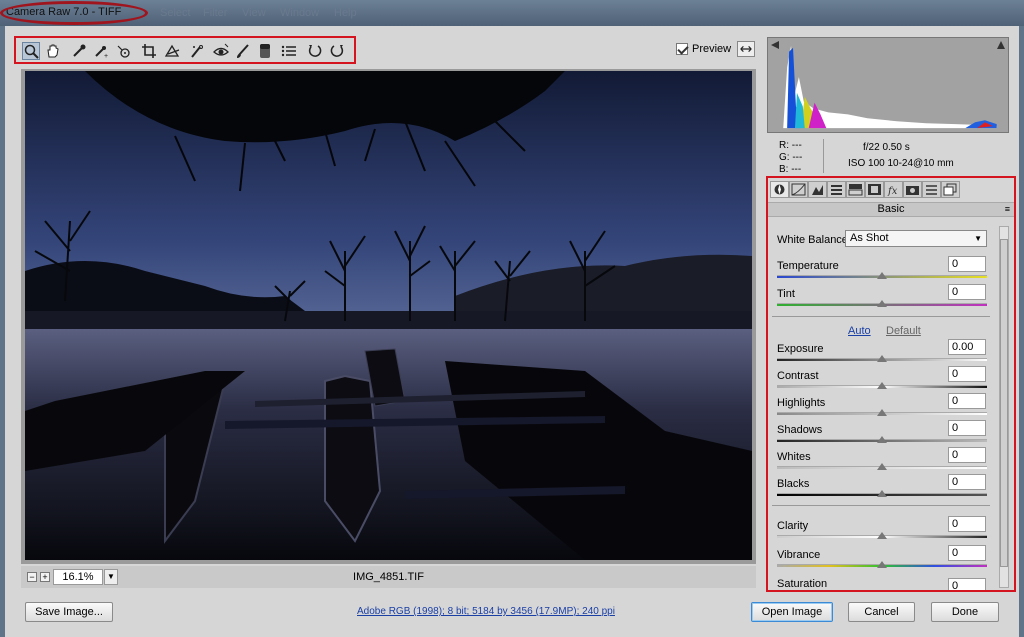  I want to click on temperature-thumb, so click(882, 275).